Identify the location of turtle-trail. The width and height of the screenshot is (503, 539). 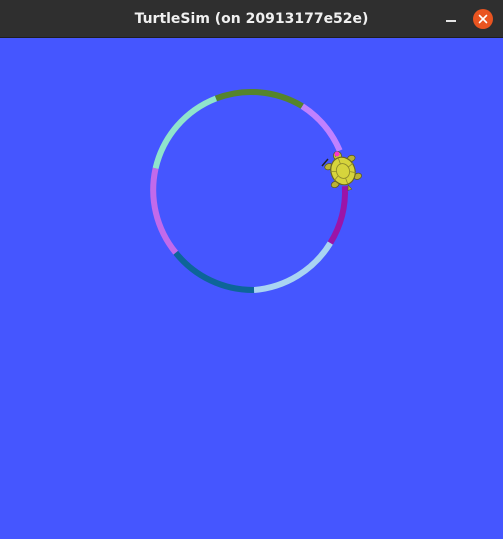
(249, 191).